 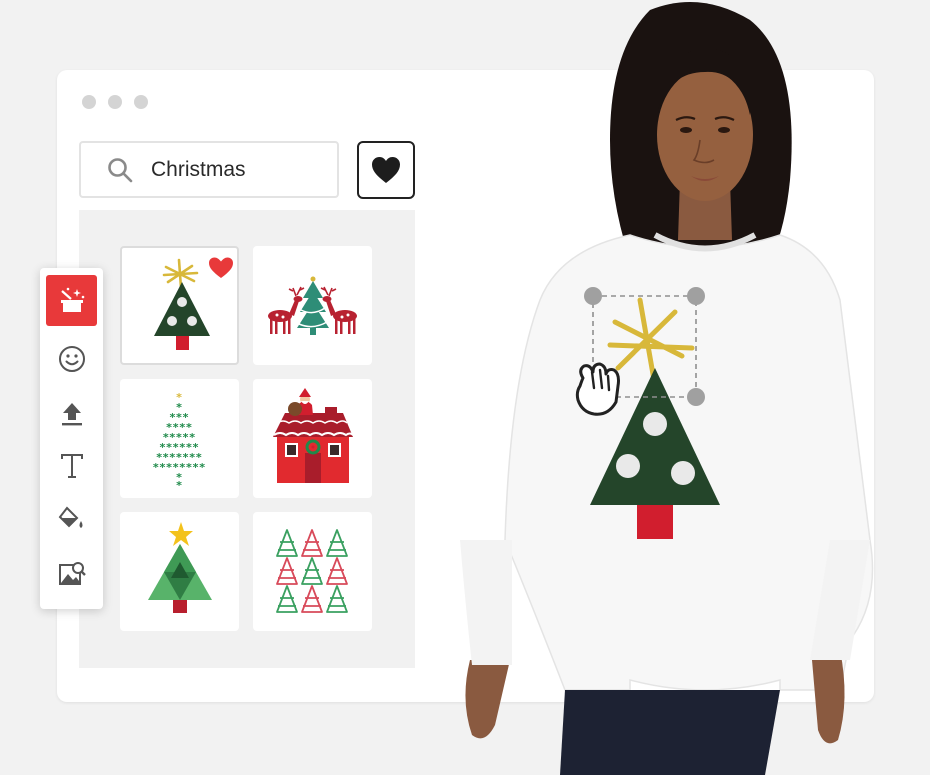 I want to click on geometric-tree-icon, so click(x=180, y=567).